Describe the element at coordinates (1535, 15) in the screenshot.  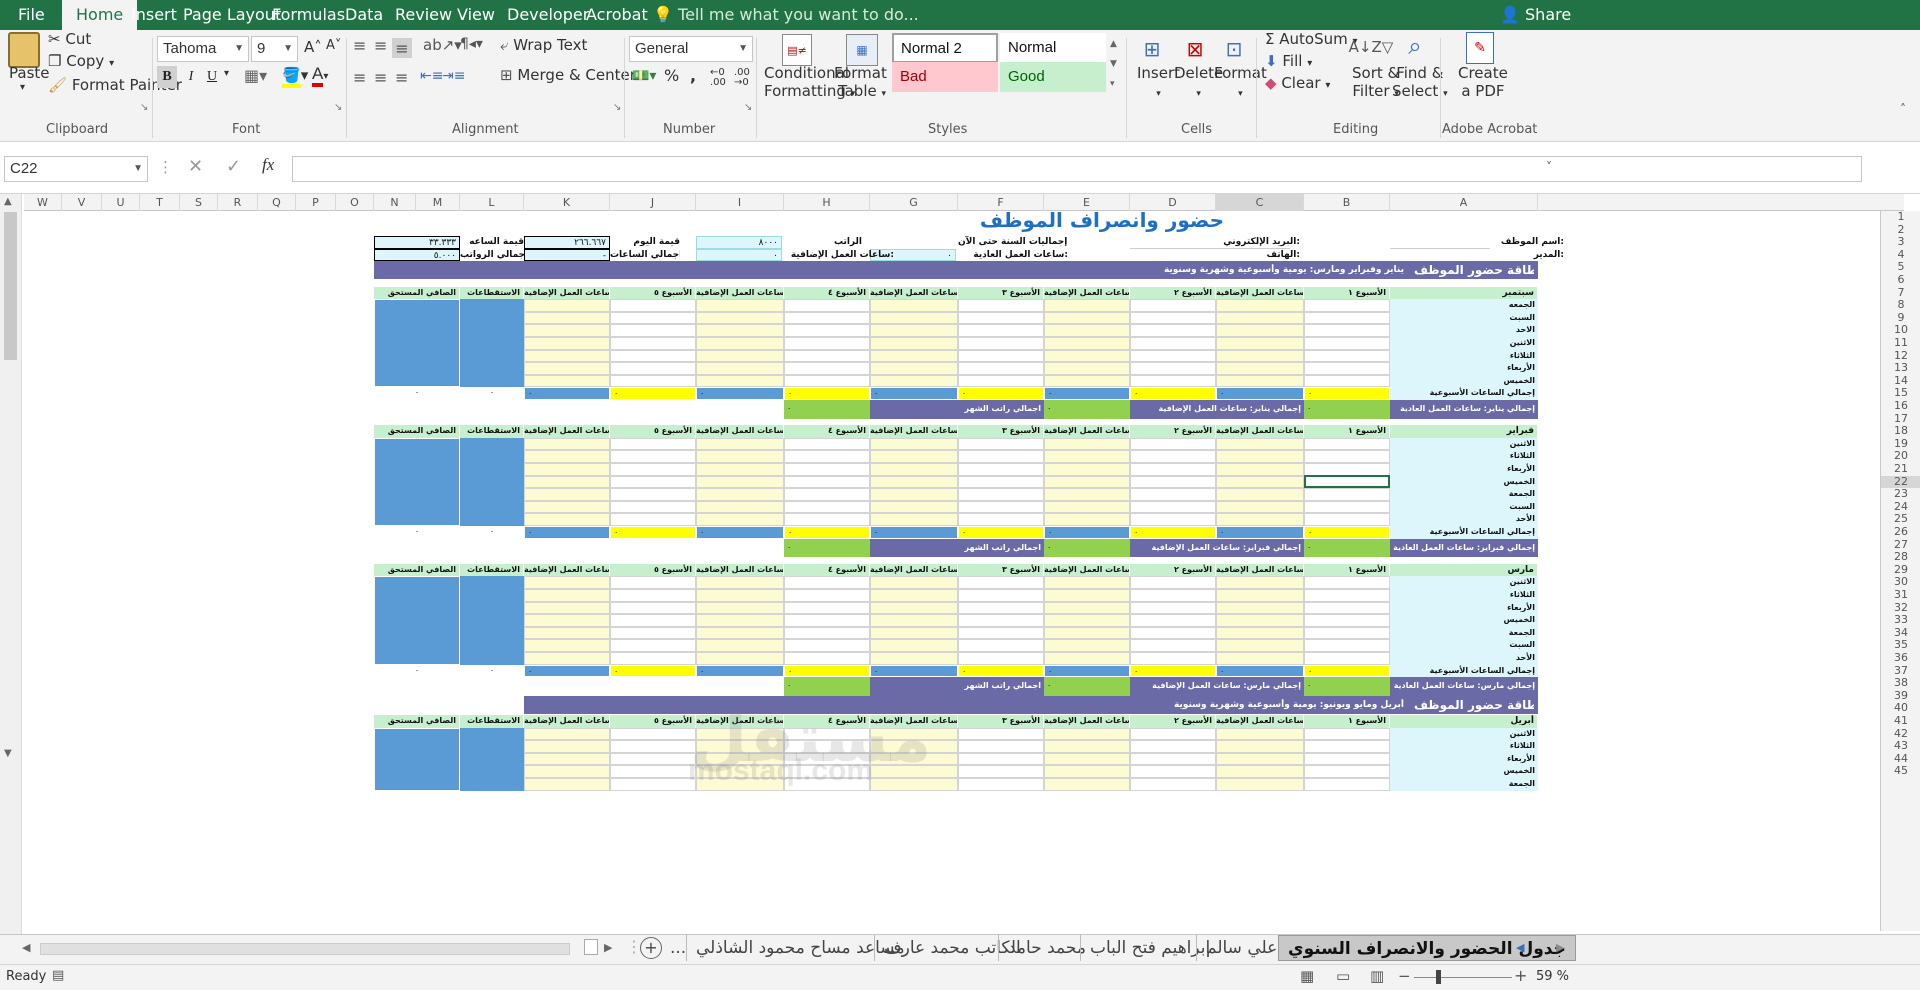
I see `share-button: 👤 Share` at that location.